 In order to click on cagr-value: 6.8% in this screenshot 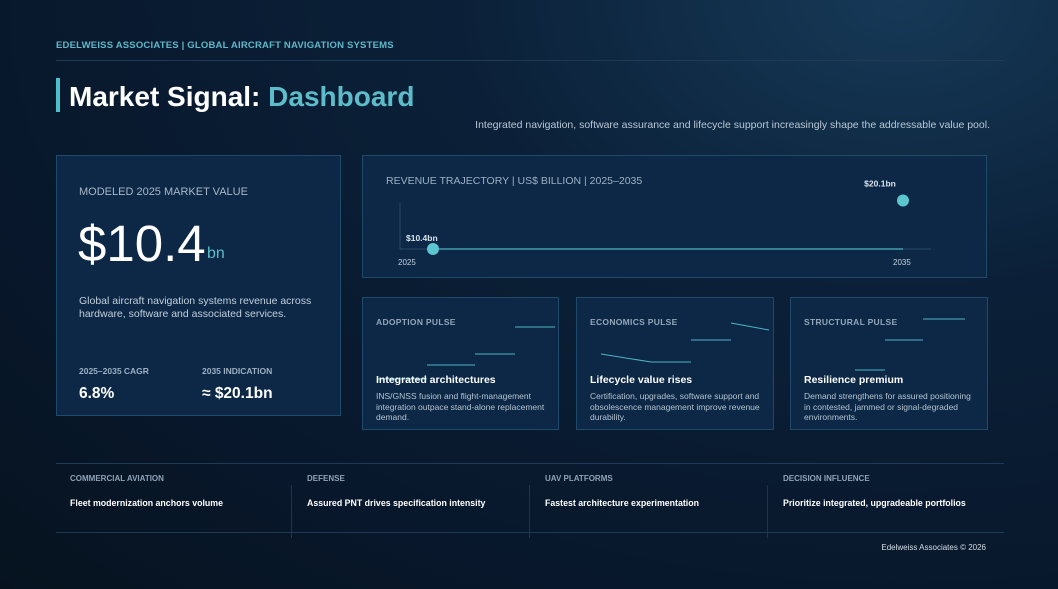, I will do `click(97, 393)`.